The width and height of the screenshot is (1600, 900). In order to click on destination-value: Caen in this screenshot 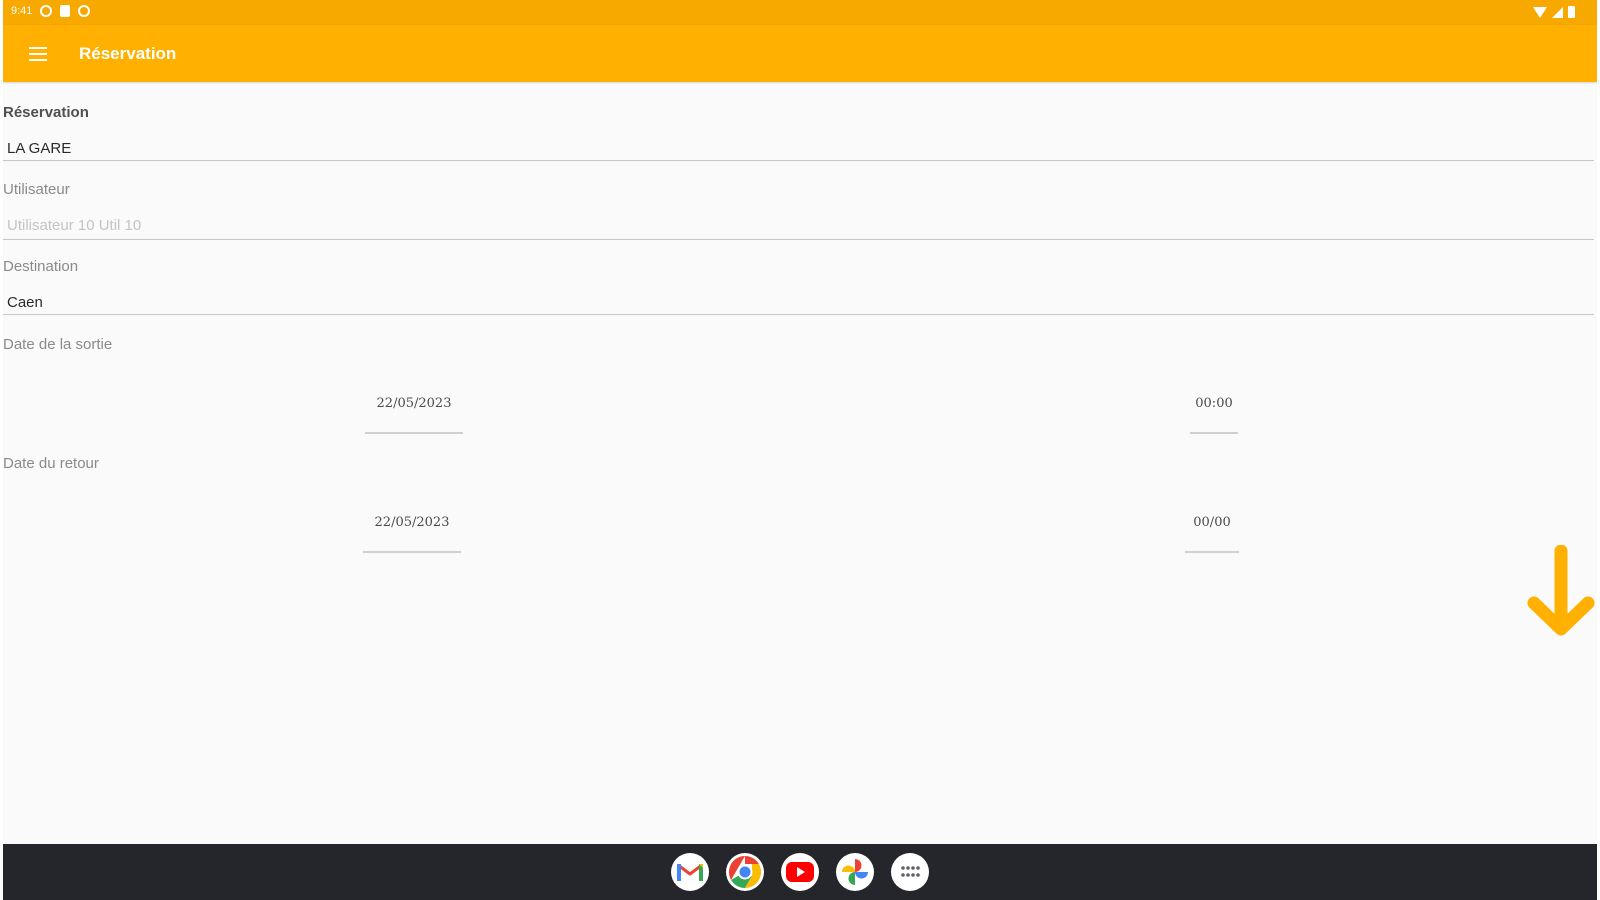, I will do `click(25, 302)`.